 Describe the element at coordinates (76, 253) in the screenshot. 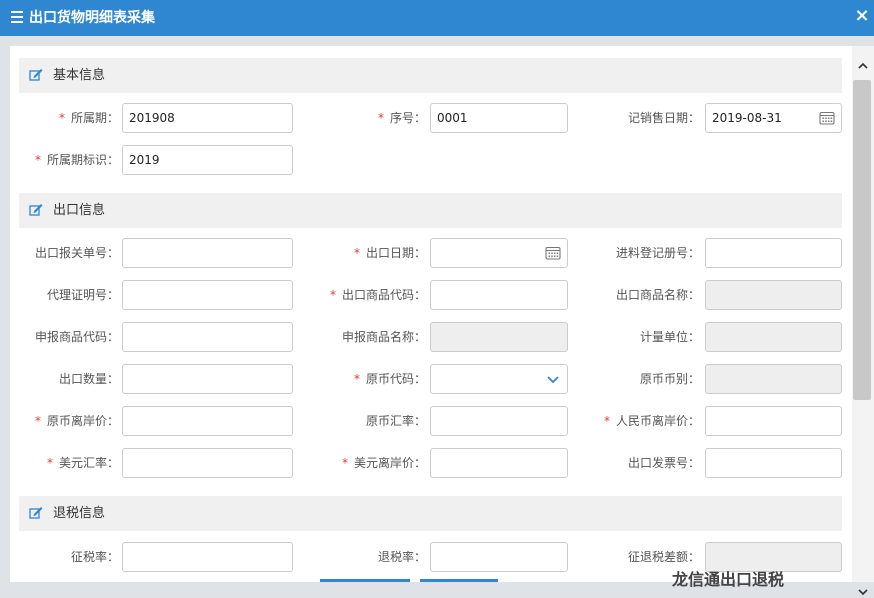

I see `customs-no-label: 出口报关单号：` at that location.